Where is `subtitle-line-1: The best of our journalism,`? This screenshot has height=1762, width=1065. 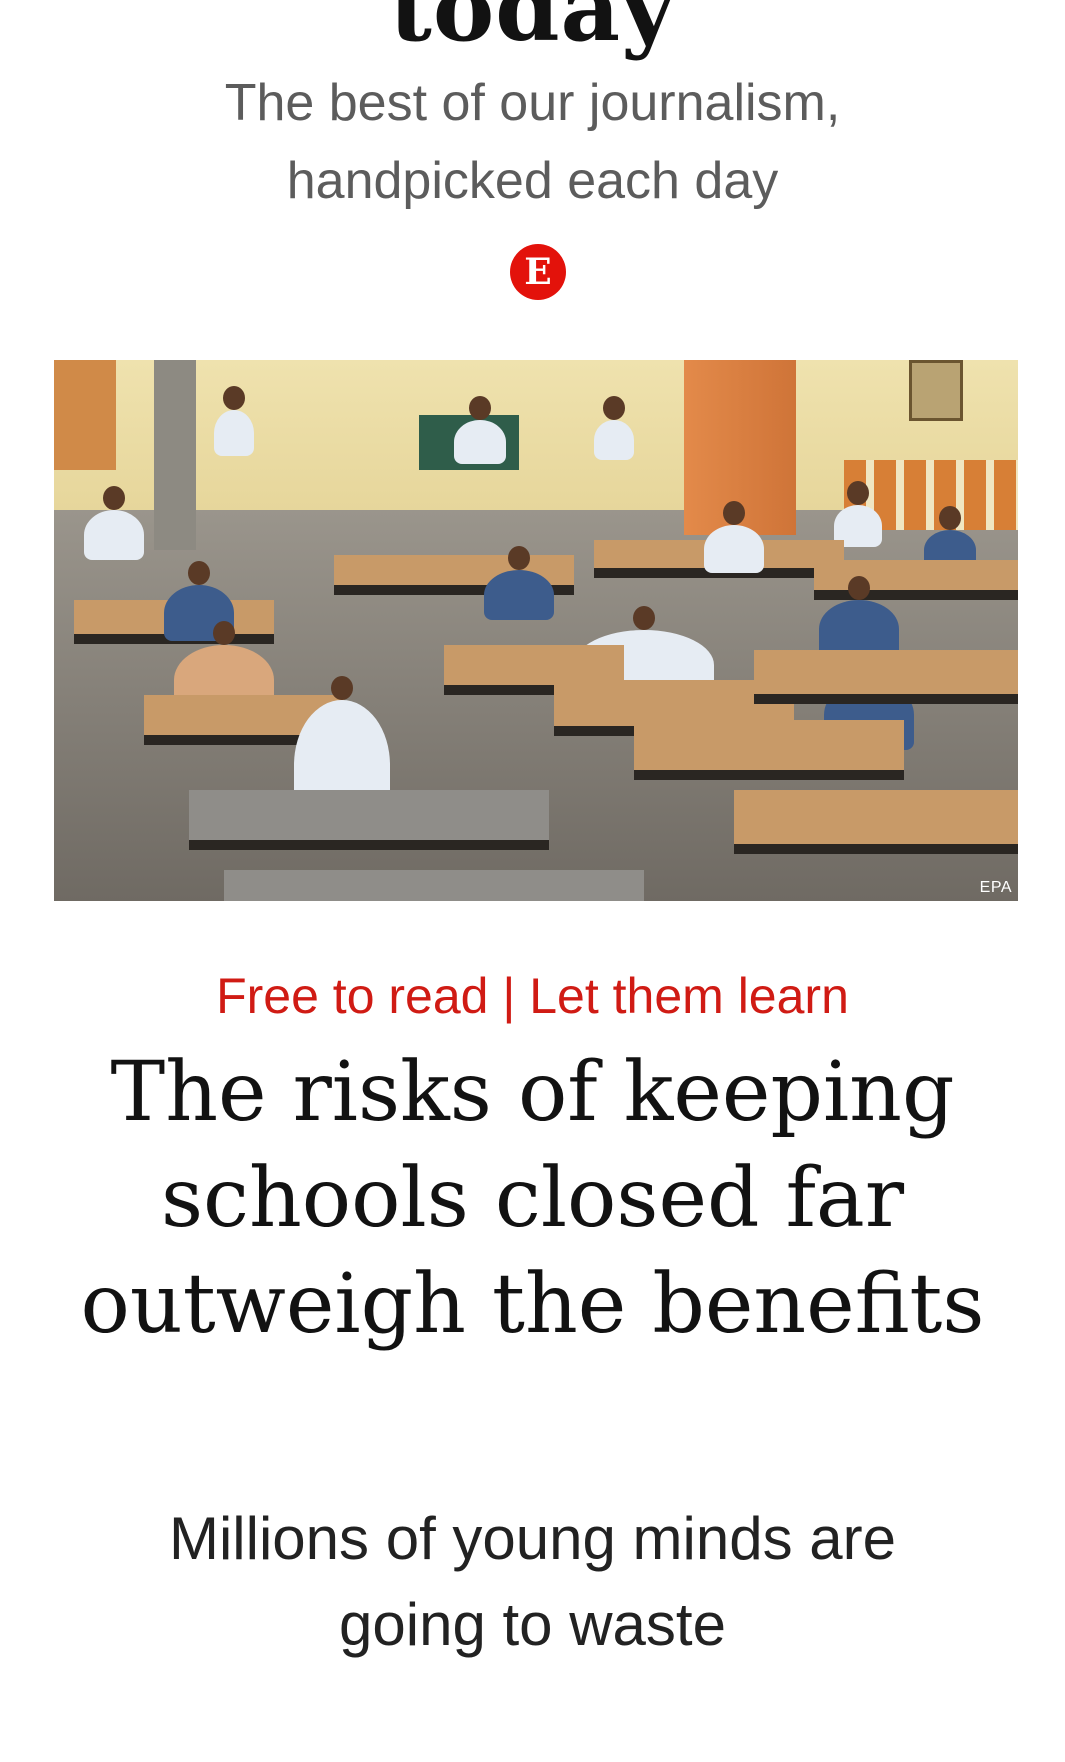 subtitle-line-1: The best of our journalism, is located at coordinates (532, 103).